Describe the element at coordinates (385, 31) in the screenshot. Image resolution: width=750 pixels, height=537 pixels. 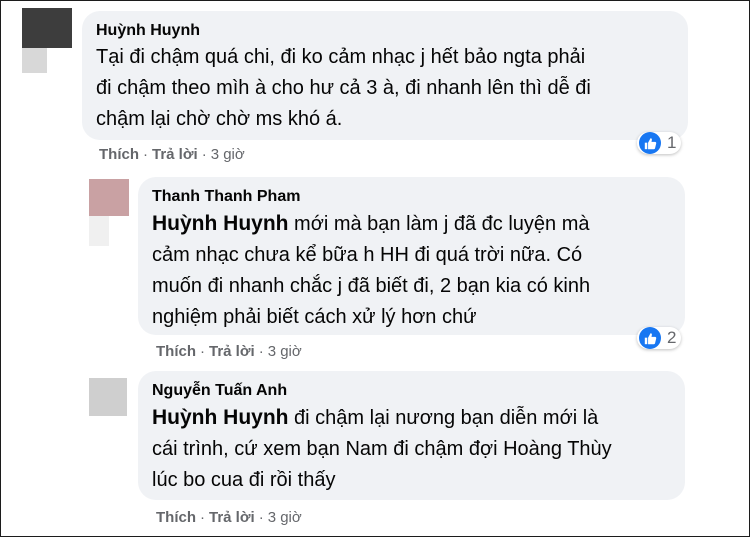
I see `comment-author: Huỳnh Huynh` at that location.